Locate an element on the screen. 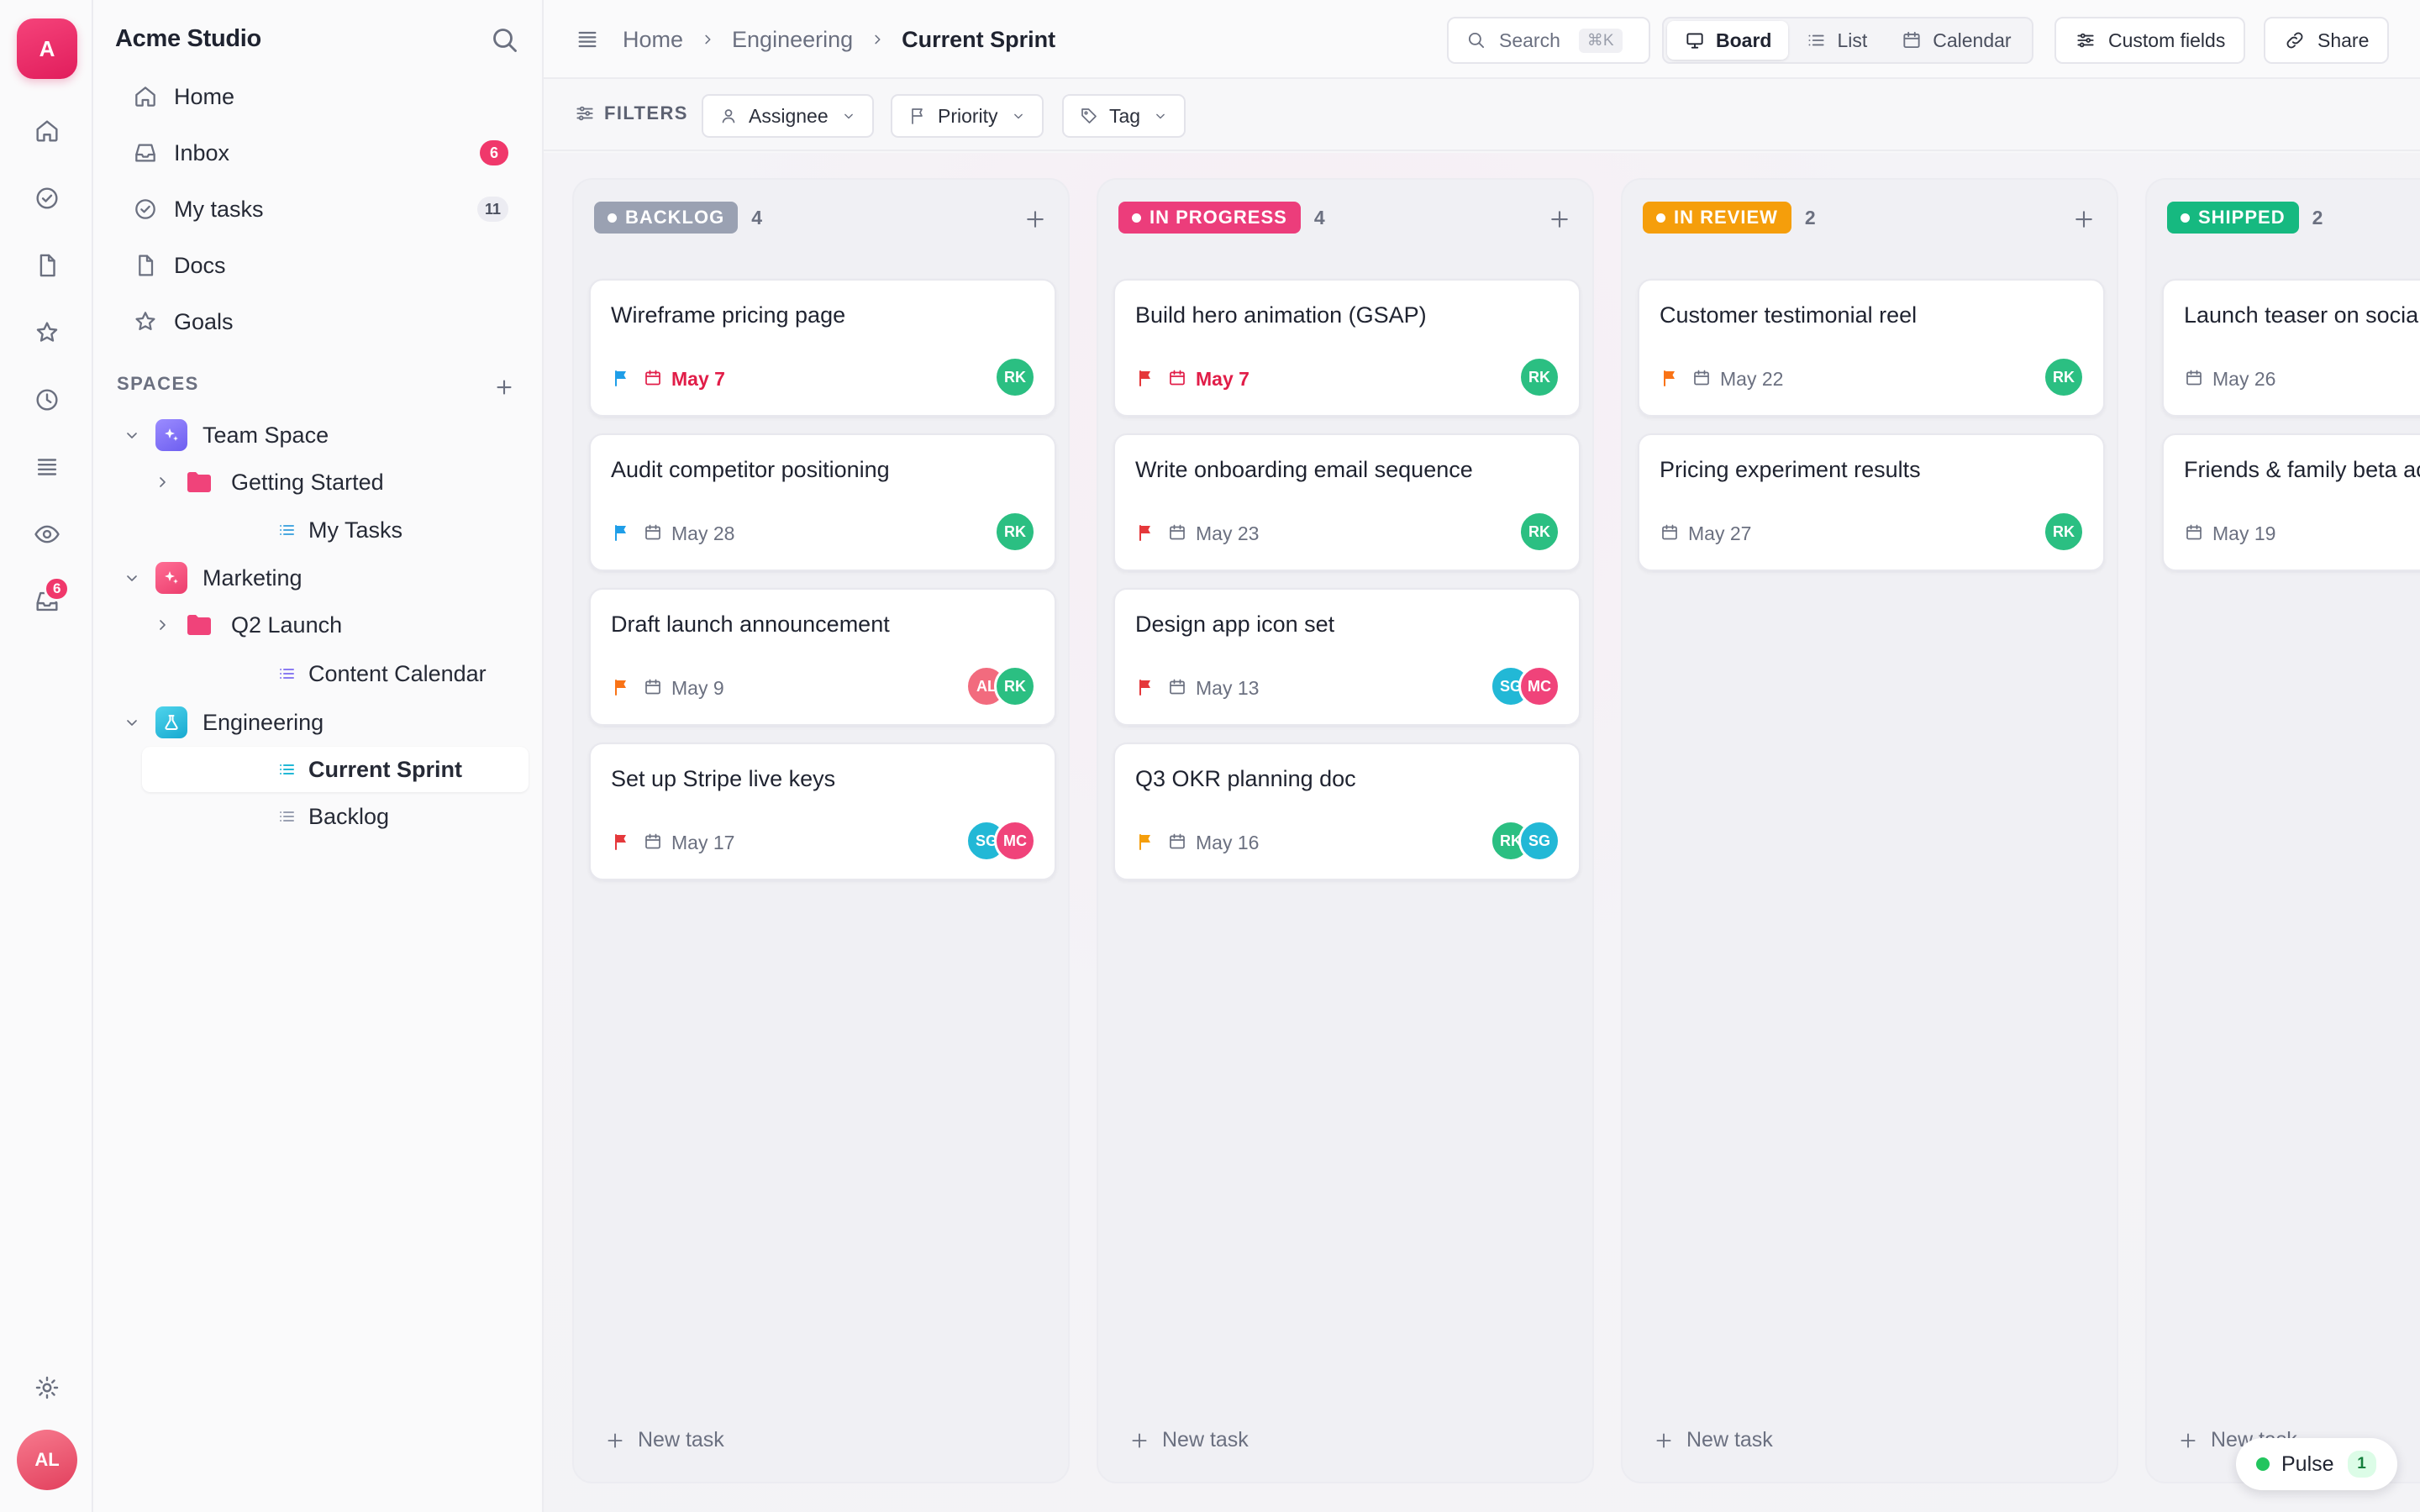 The width and height of the screenshot is (2420, 1512). assignee-avatars: RK SG is located at coordinates (1525, 841).